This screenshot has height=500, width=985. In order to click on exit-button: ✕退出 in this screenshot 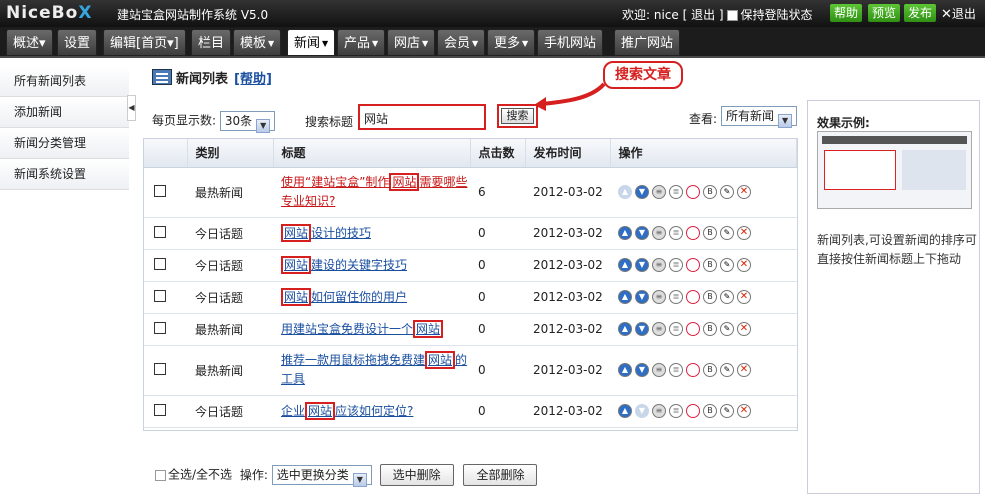, I will do `click(958, 13)`.